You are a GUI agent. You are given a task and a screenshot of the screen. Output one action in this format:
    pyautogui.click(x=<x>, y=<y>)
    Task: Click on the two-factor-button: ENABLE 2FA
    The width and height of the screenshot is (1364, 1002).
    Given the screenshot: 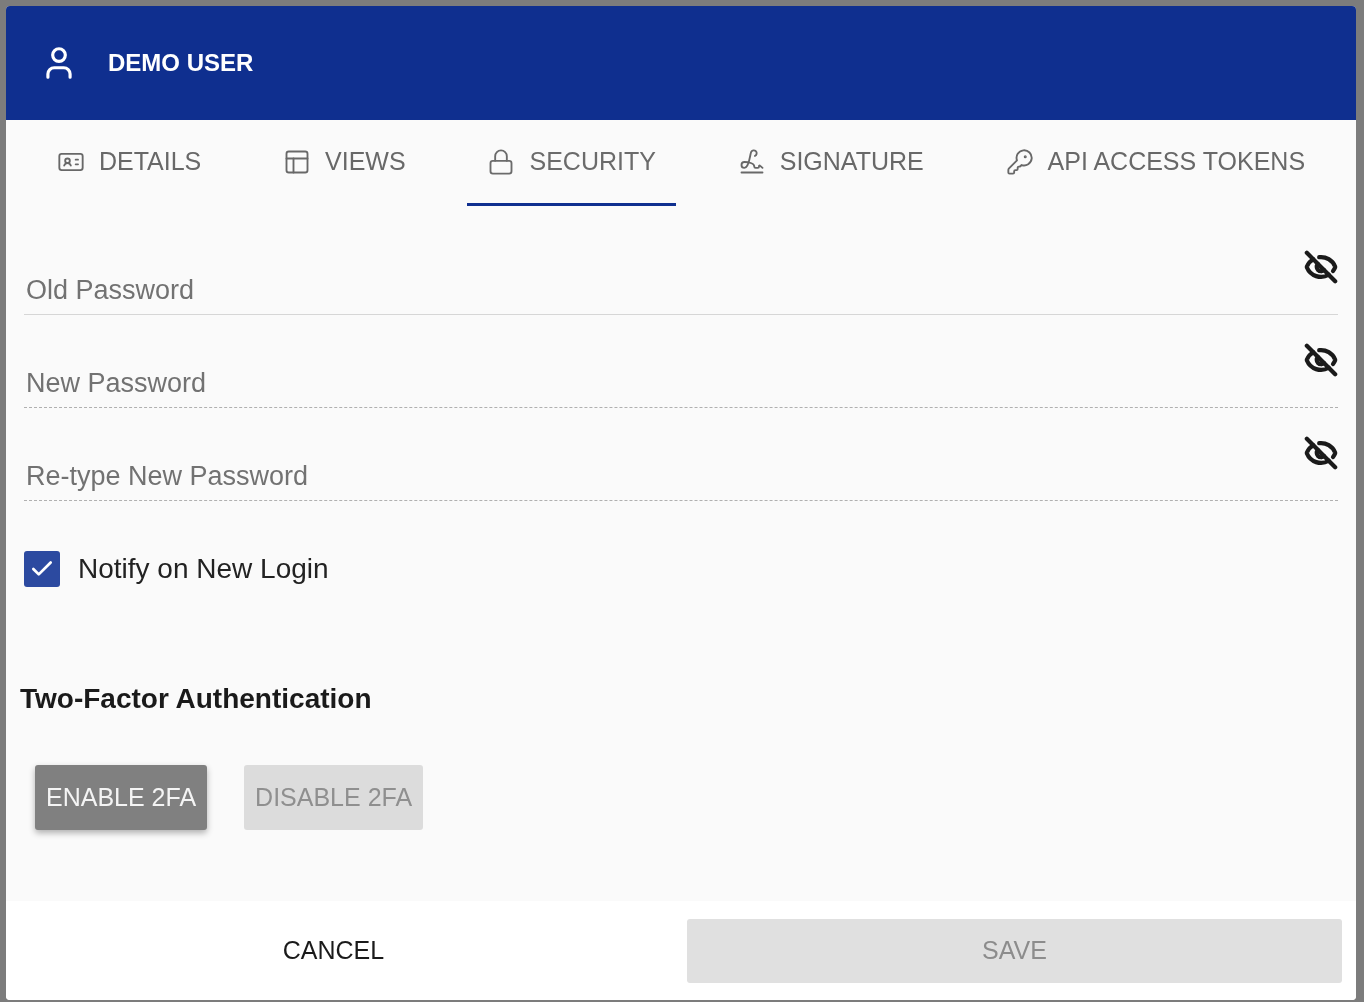 What is the action you would take?
    pyautogui.click(x=121, y=797)
    